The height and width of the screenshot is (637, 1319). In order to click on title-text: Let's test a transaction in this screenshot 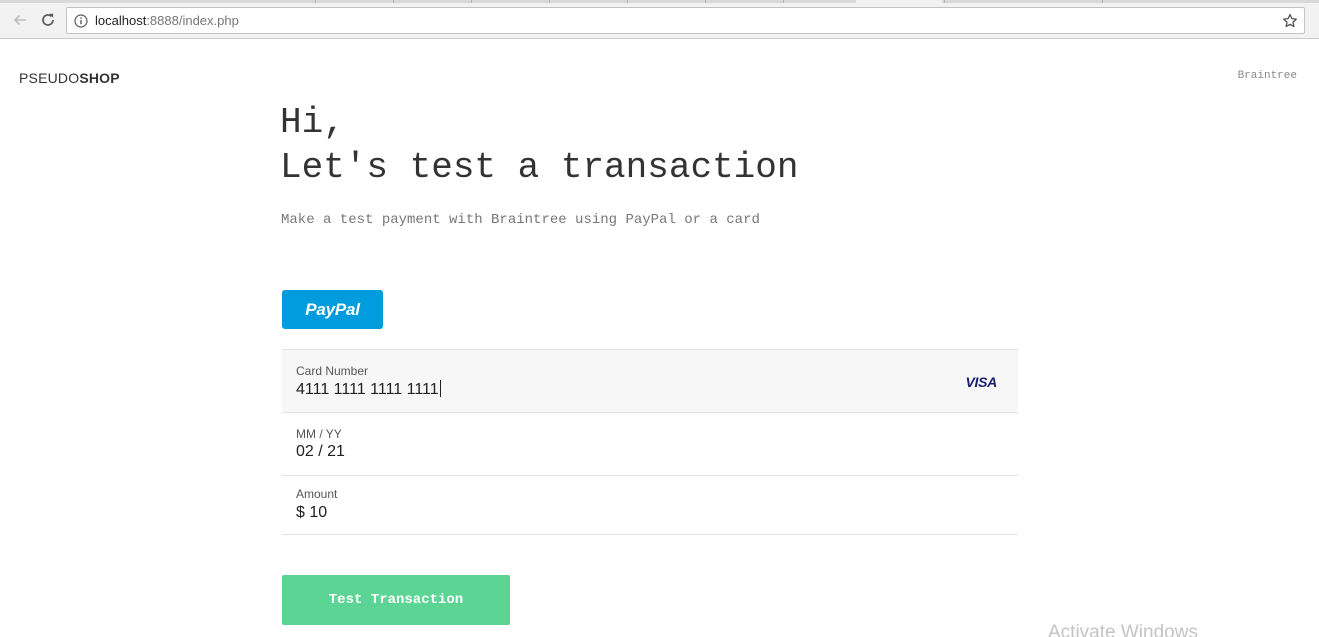, I will do `click(539, 167)`.